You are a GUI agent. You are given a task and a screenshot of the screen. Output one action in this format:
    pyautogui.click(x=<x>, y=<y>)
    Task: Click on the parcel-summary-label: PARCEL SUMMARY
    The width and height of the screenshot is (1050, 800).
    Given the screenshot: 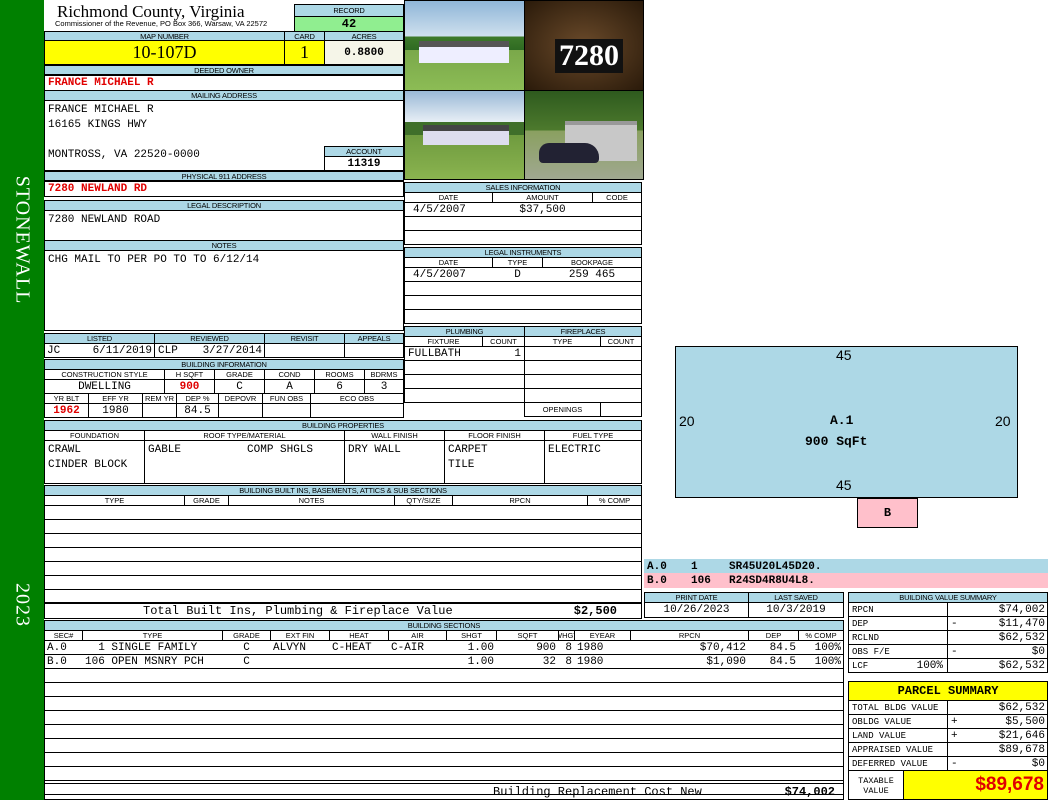 What is the action you would take?
    pyautogui.click(x=948, y=691)
    